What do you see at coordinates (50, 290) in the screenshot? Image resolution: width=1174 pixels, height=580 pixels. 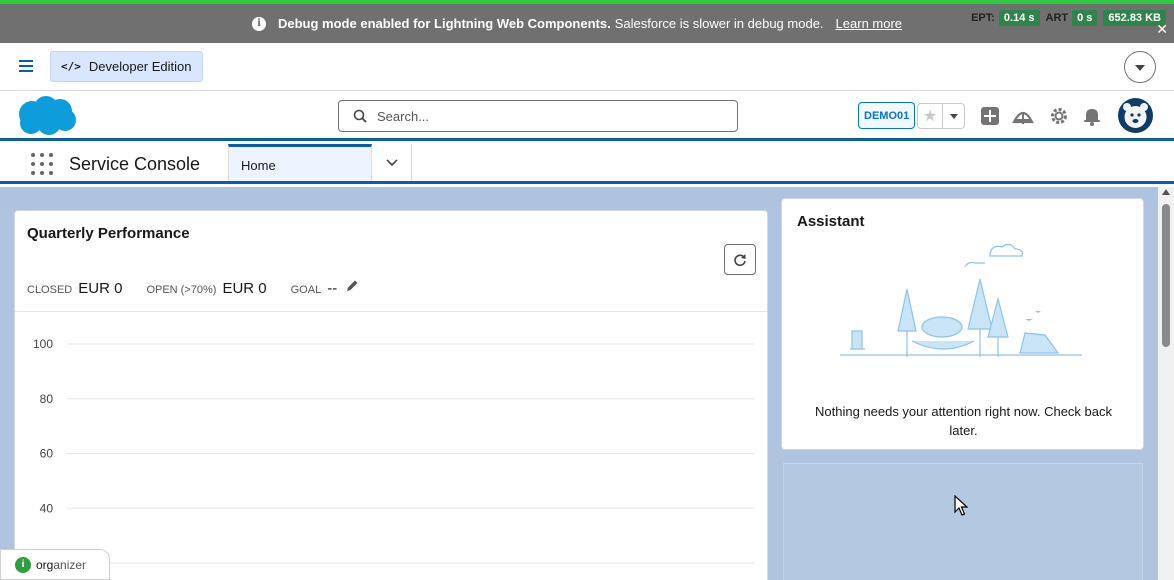 I see `closed-label: CLOSED` at bounding box center [50, 290].